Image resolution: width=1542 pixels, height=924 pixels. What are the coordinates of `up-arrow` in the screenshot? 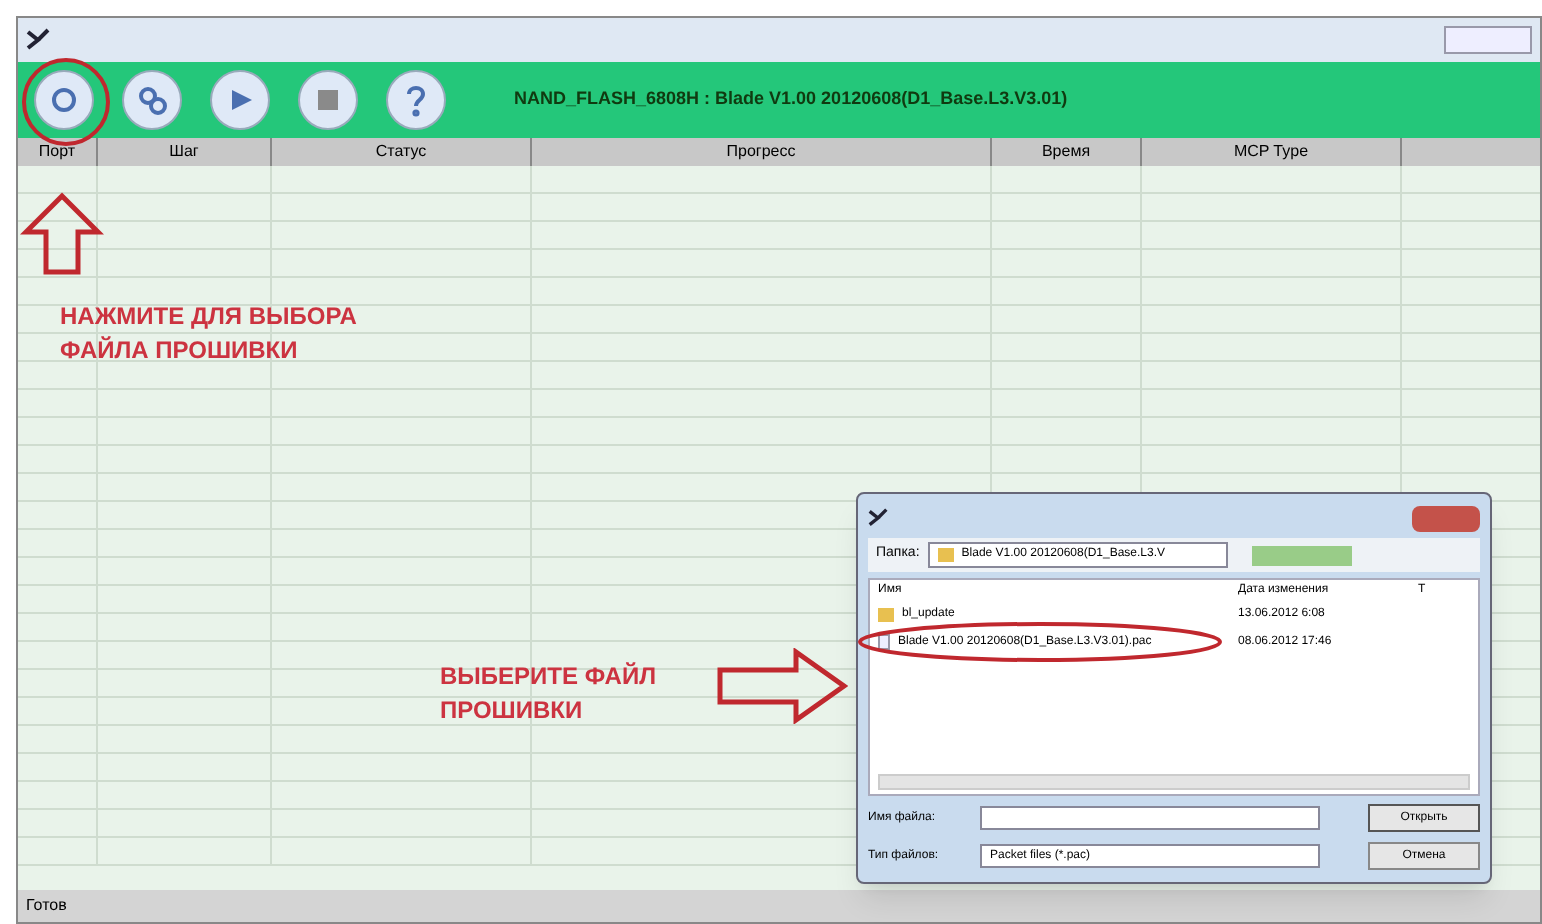 It's located at (62, 234).